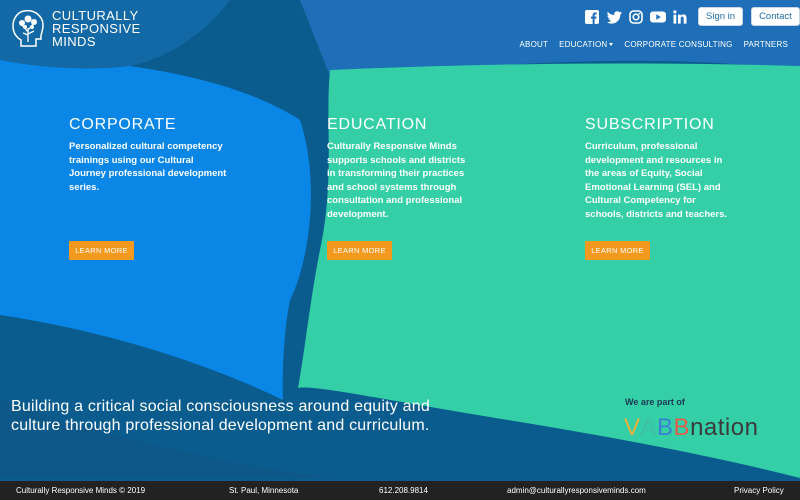  I want to click on nav-about: ABOUT, so click(534, 44).